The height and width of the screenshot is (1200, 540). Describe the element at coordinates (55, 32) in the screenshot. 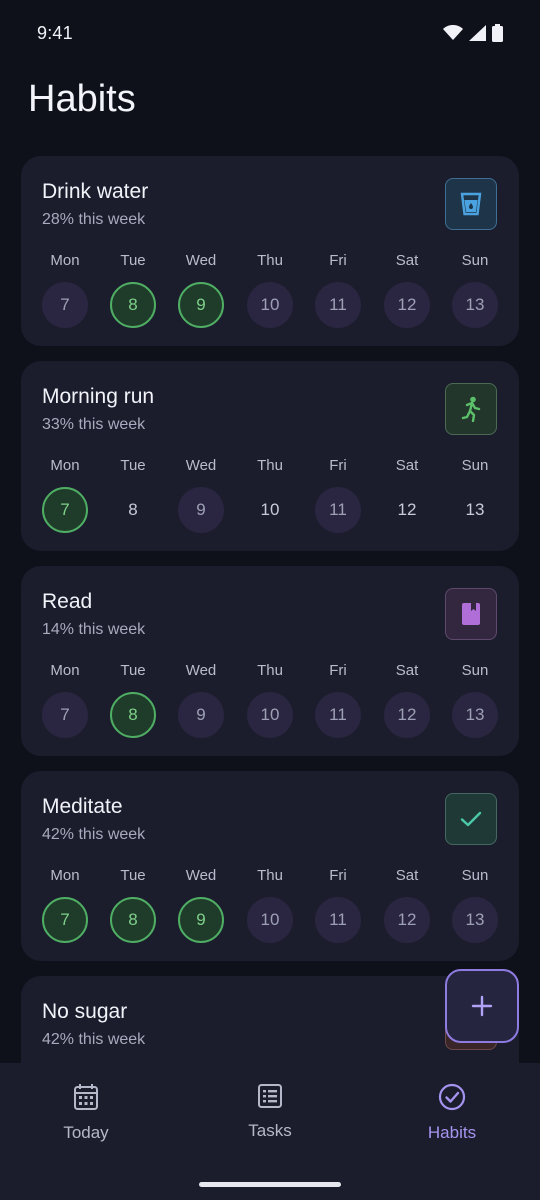

I see `status-time: 9:41` at that location.